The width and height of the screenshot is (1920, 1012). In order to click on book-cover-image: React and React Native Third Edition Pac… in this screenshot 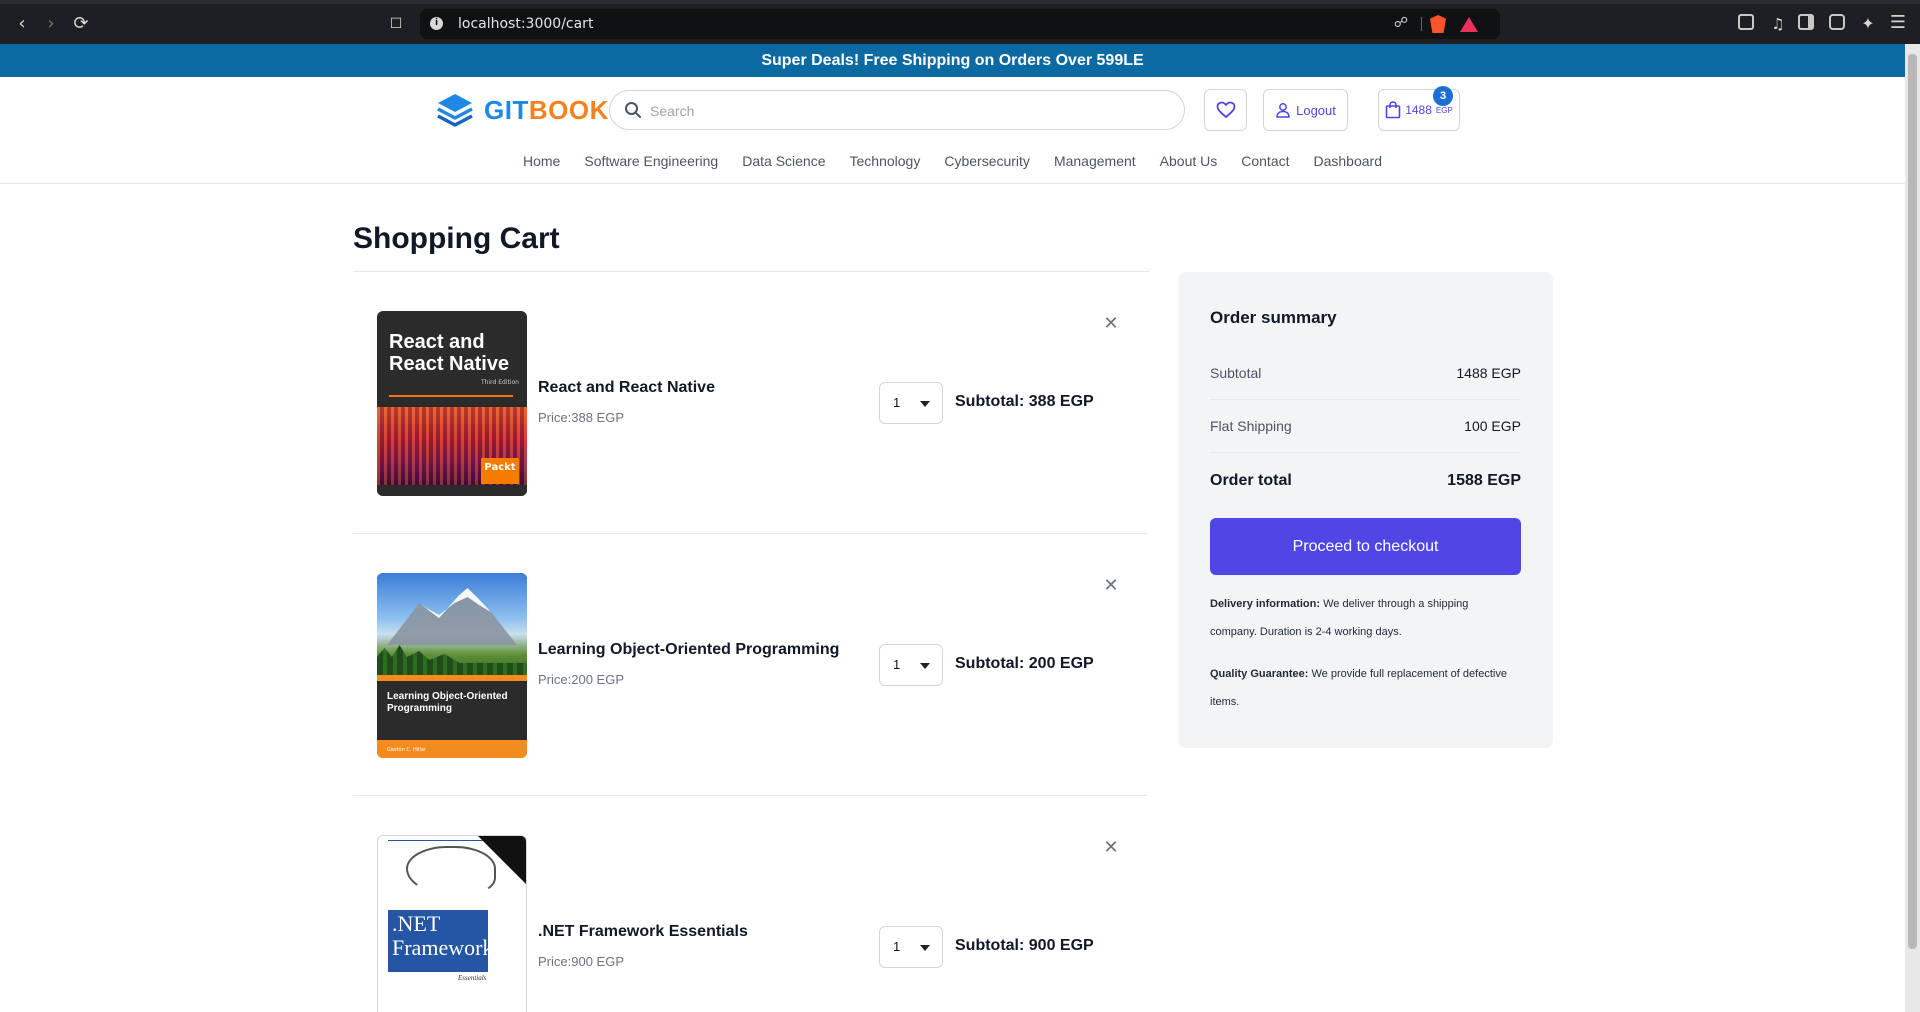, I will do `click(452, 403)`.